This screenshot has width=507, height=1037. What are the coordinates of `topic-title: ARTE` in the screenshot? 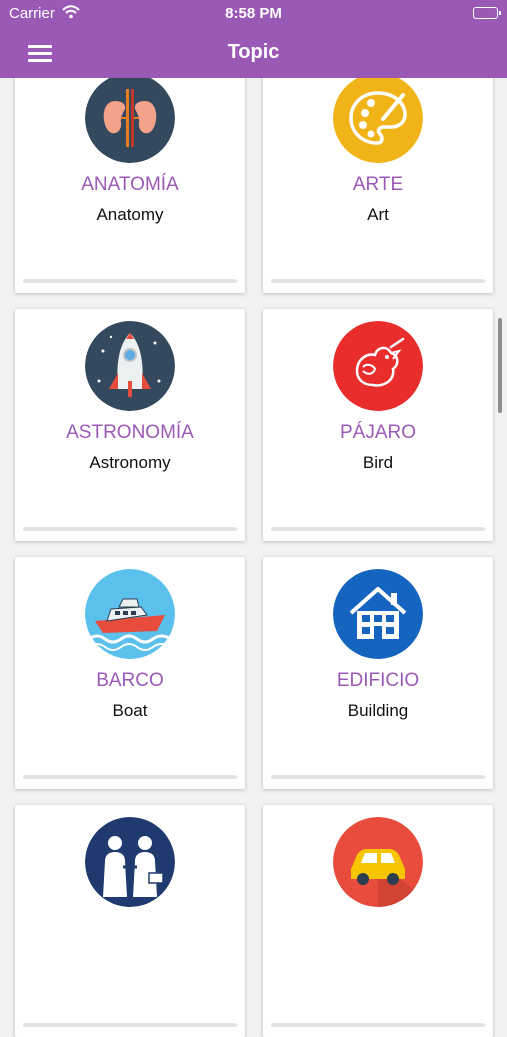 It's located at (378, 184).